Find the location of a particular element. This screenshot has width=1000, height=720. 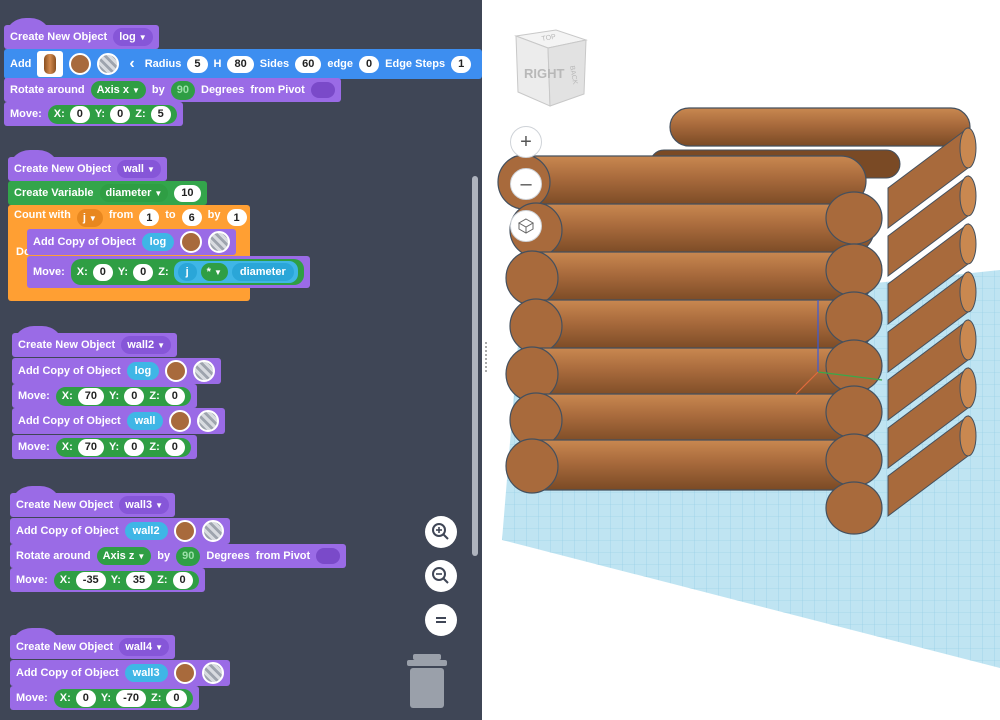

edge-input: 0 is located at coordinates (369, 64).